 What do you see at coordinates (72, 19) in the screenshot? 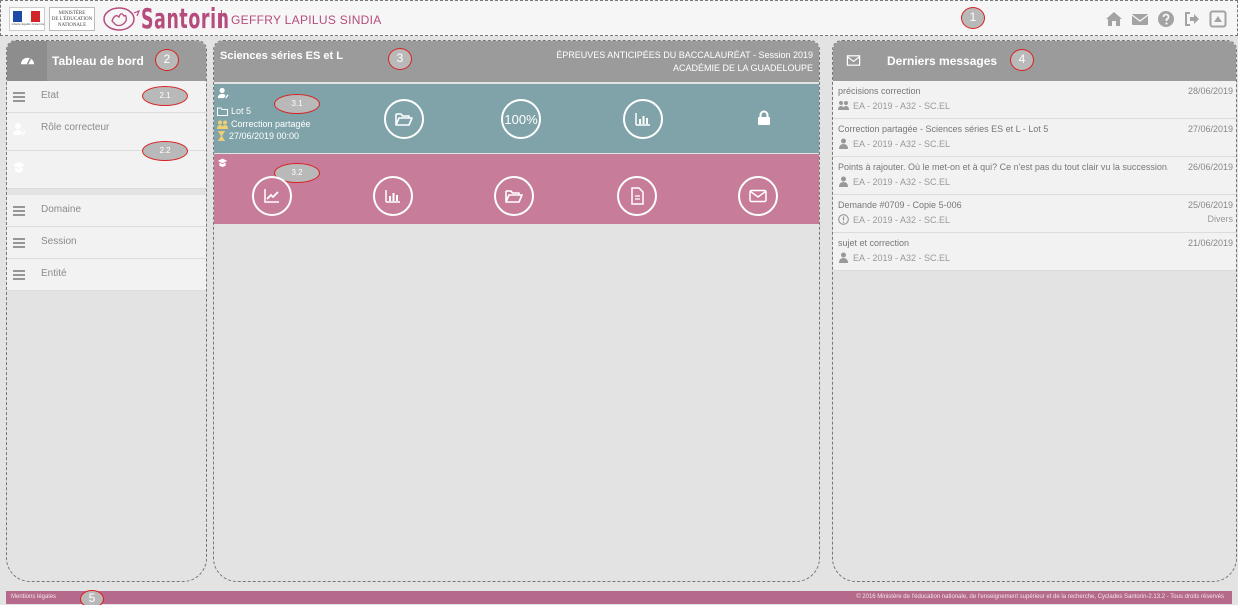
I see `ministry-logo: MINISTÈRE DE L'ÉDUCATION NATIONALE` at bounding box center [72, 19].